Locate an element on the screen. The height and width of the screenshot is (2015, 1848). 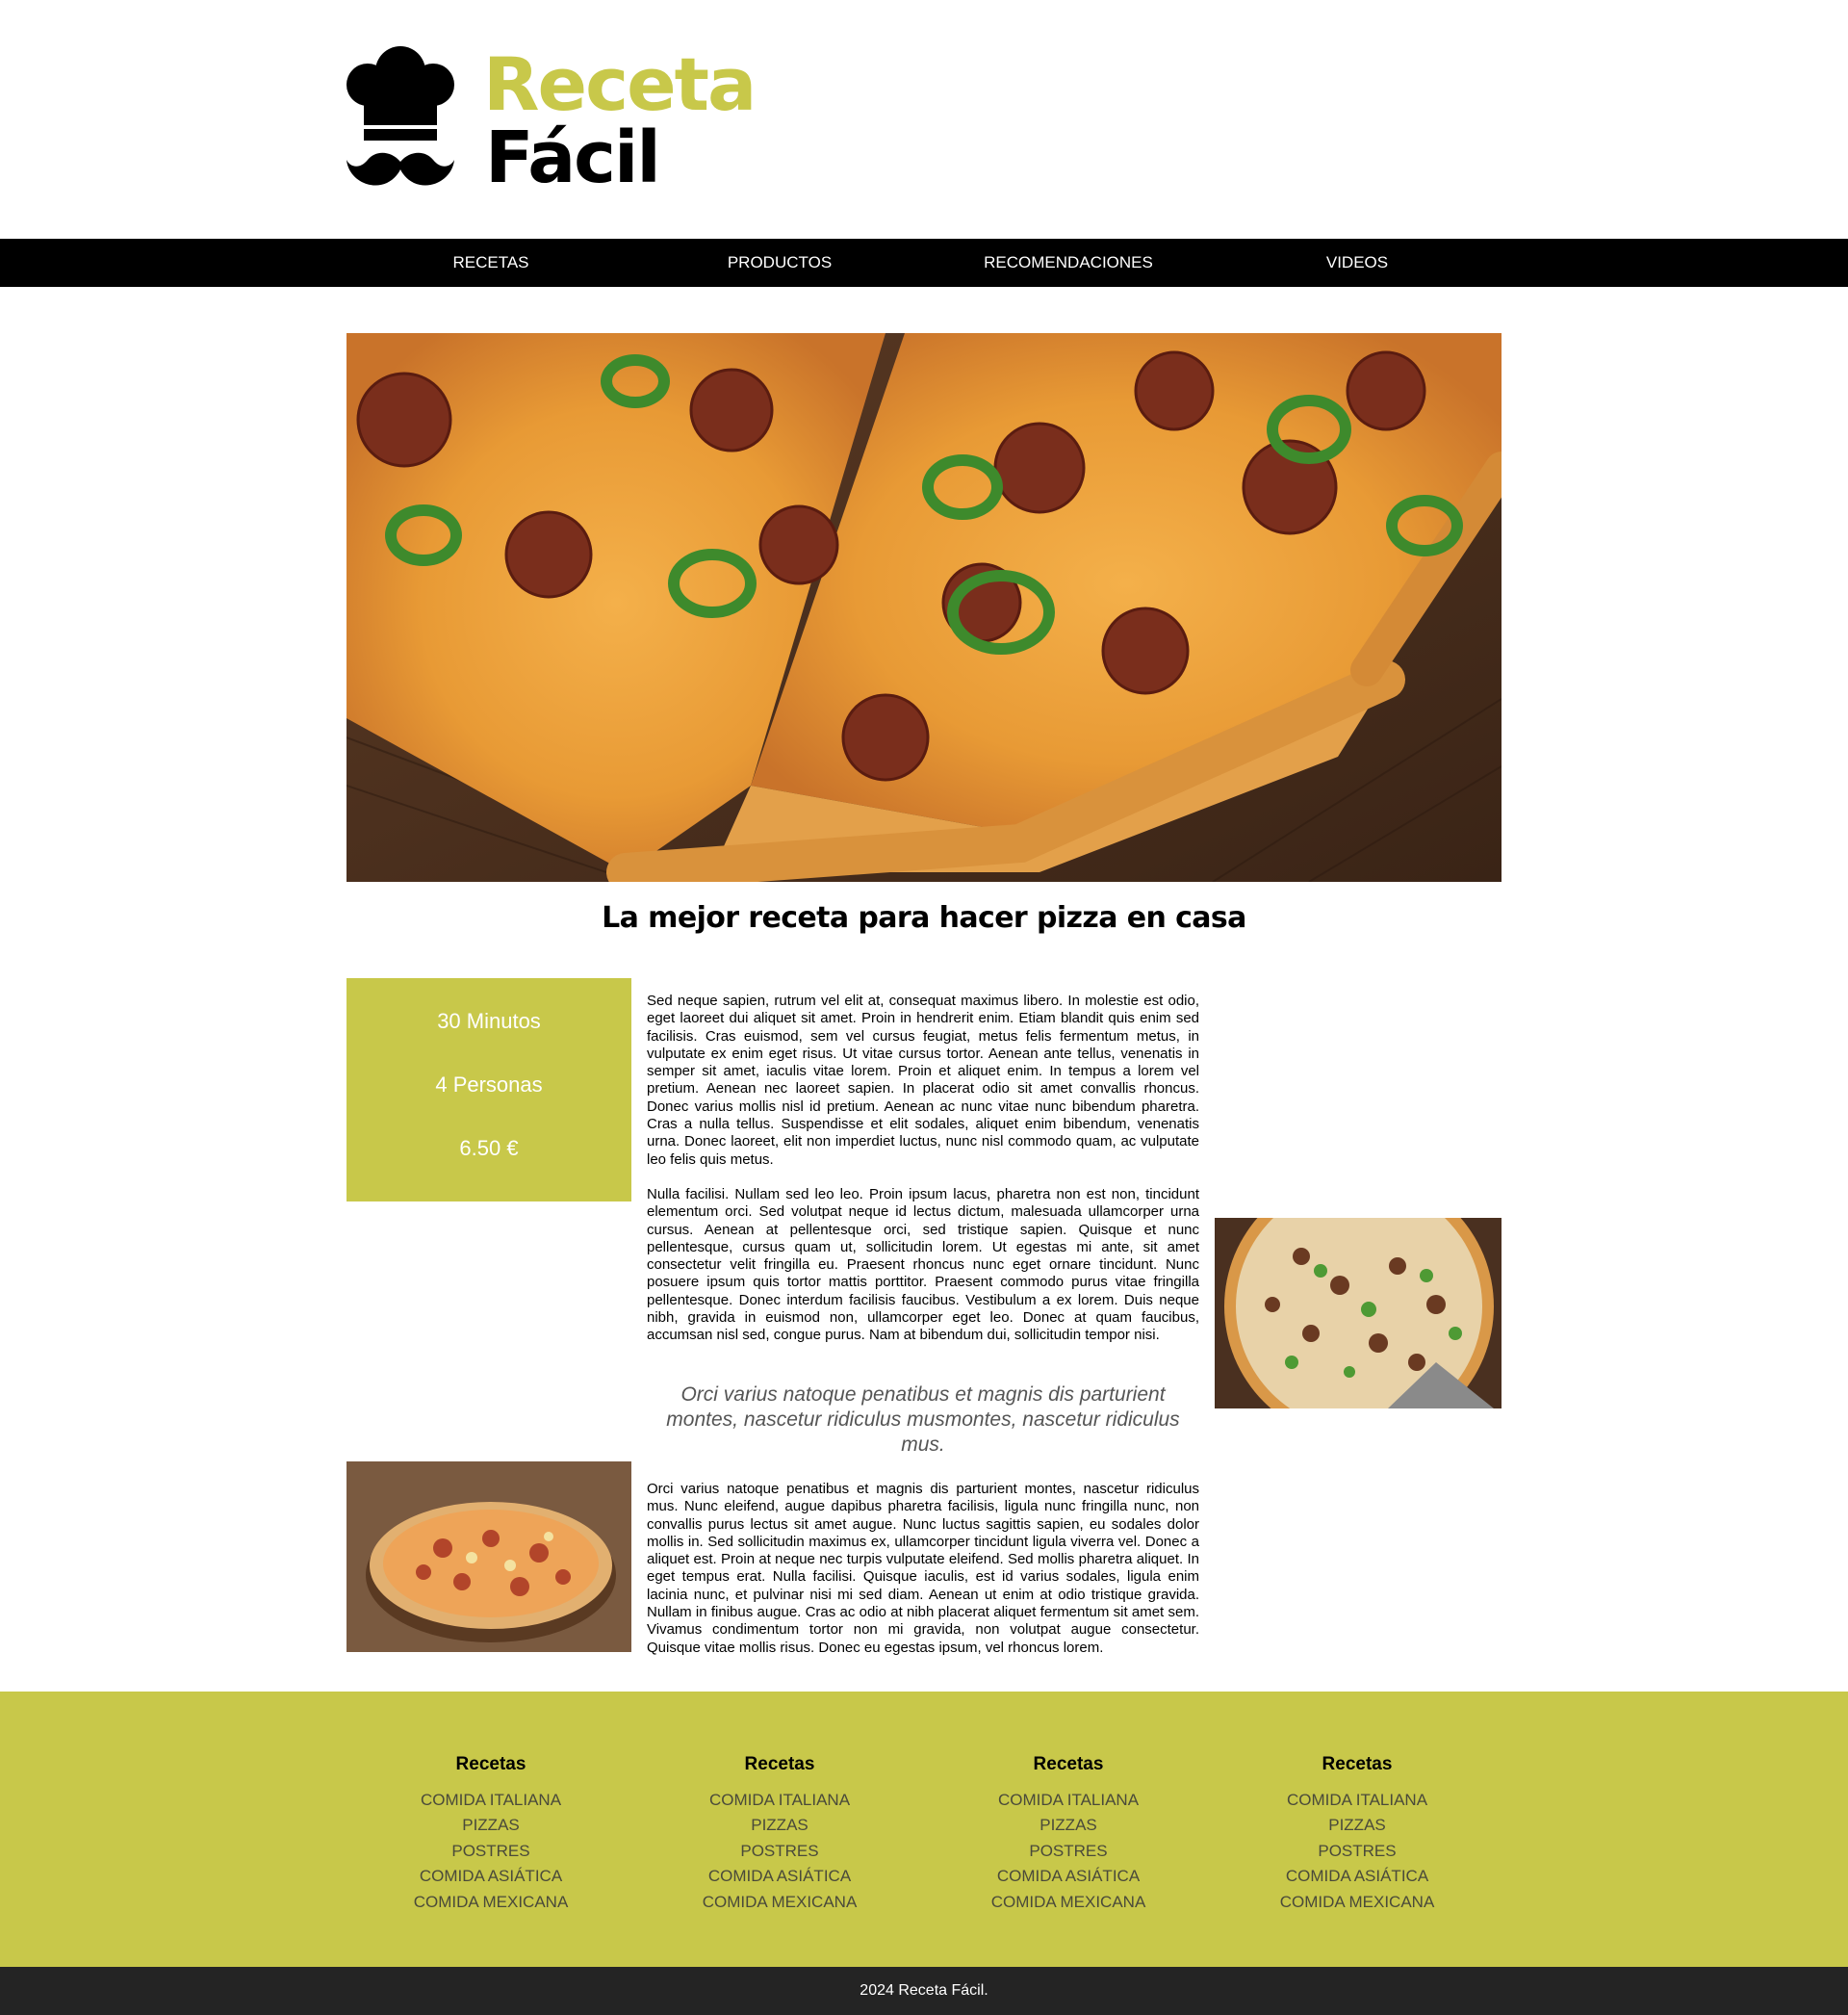
site-logo: Receta Fácil is located at coordinates (551, 121).